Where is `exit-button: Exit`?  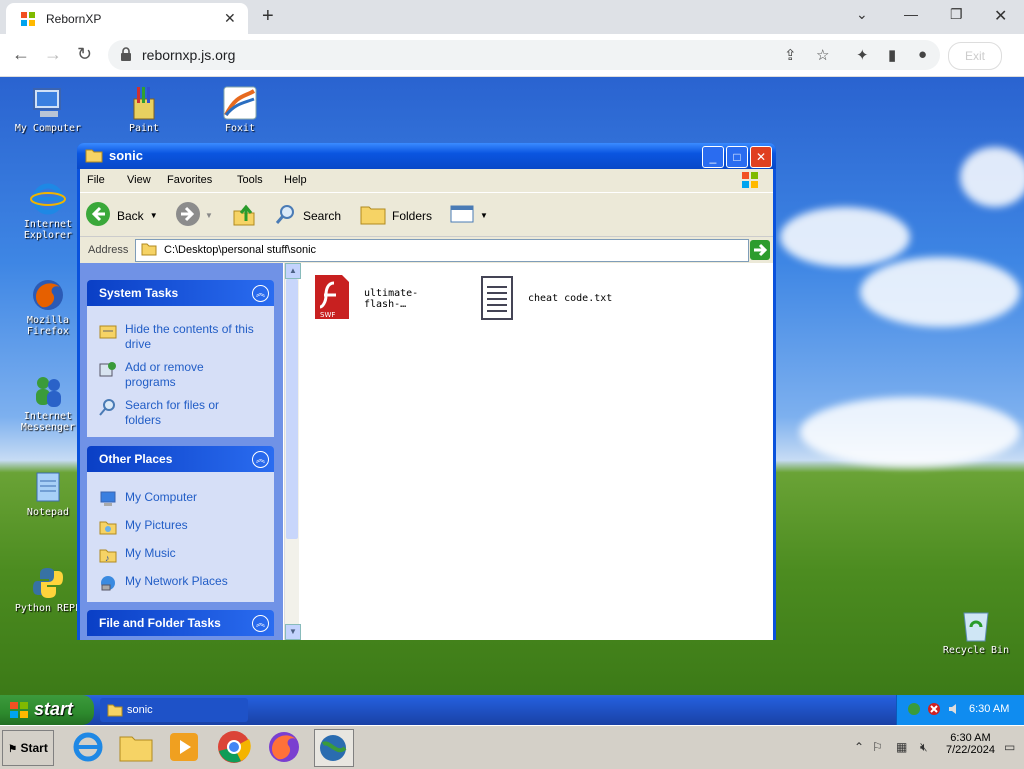 exit-button: Exit is located at coordinates (975, 56).